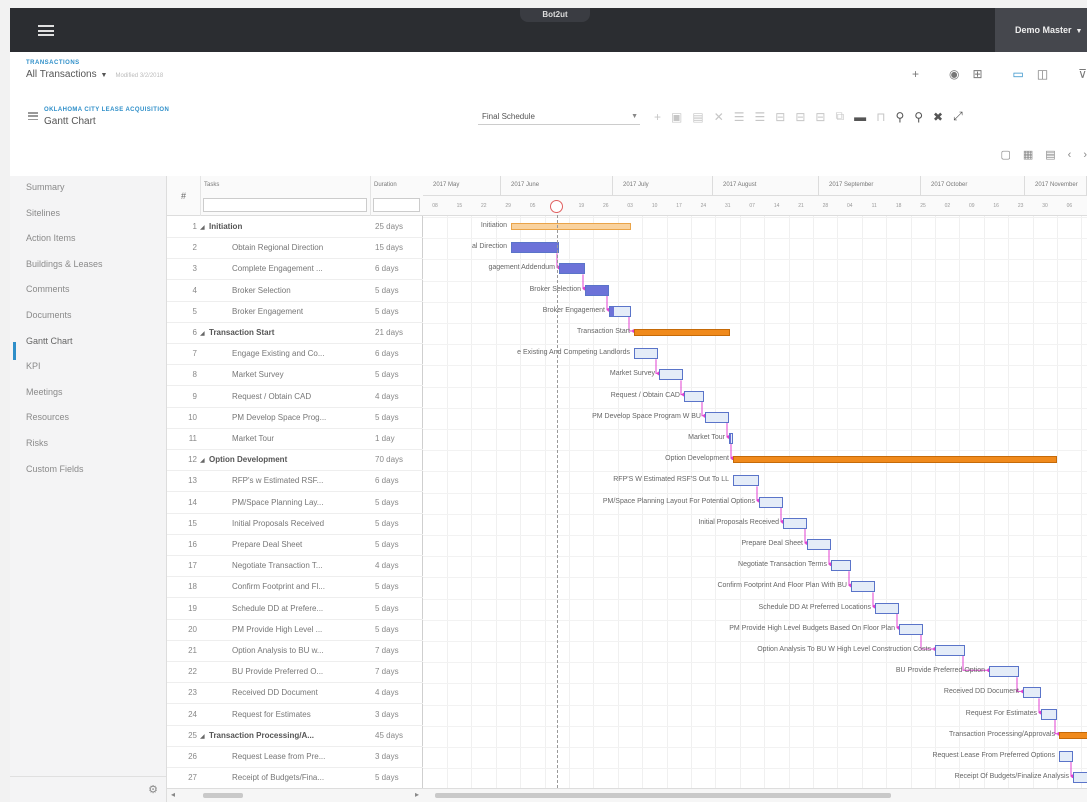 The height and width of the screenshot is (802, 1087). I want to click on table-row: 16 Prepare Deal Sheet 5 days, so click(295, 545).